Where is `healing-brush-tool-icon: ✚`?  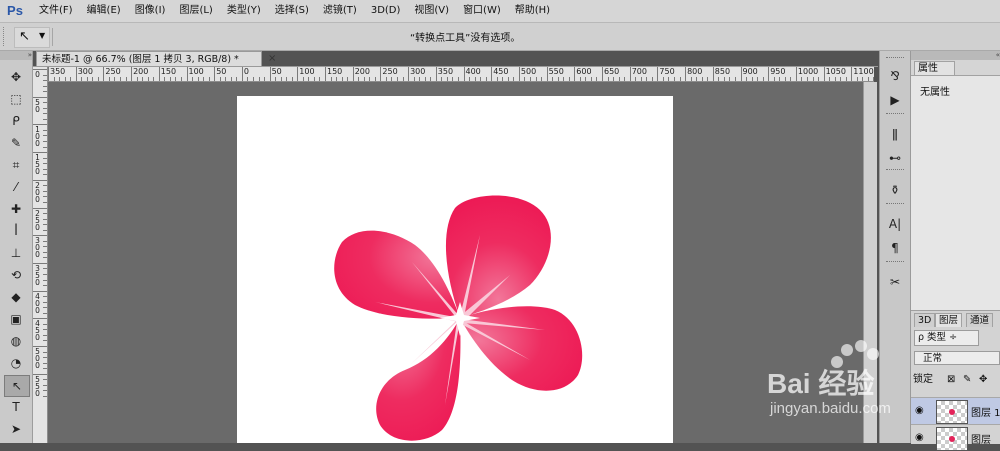
healing-brush-tool-icon: ✚ is located at coordinates (16, 209).